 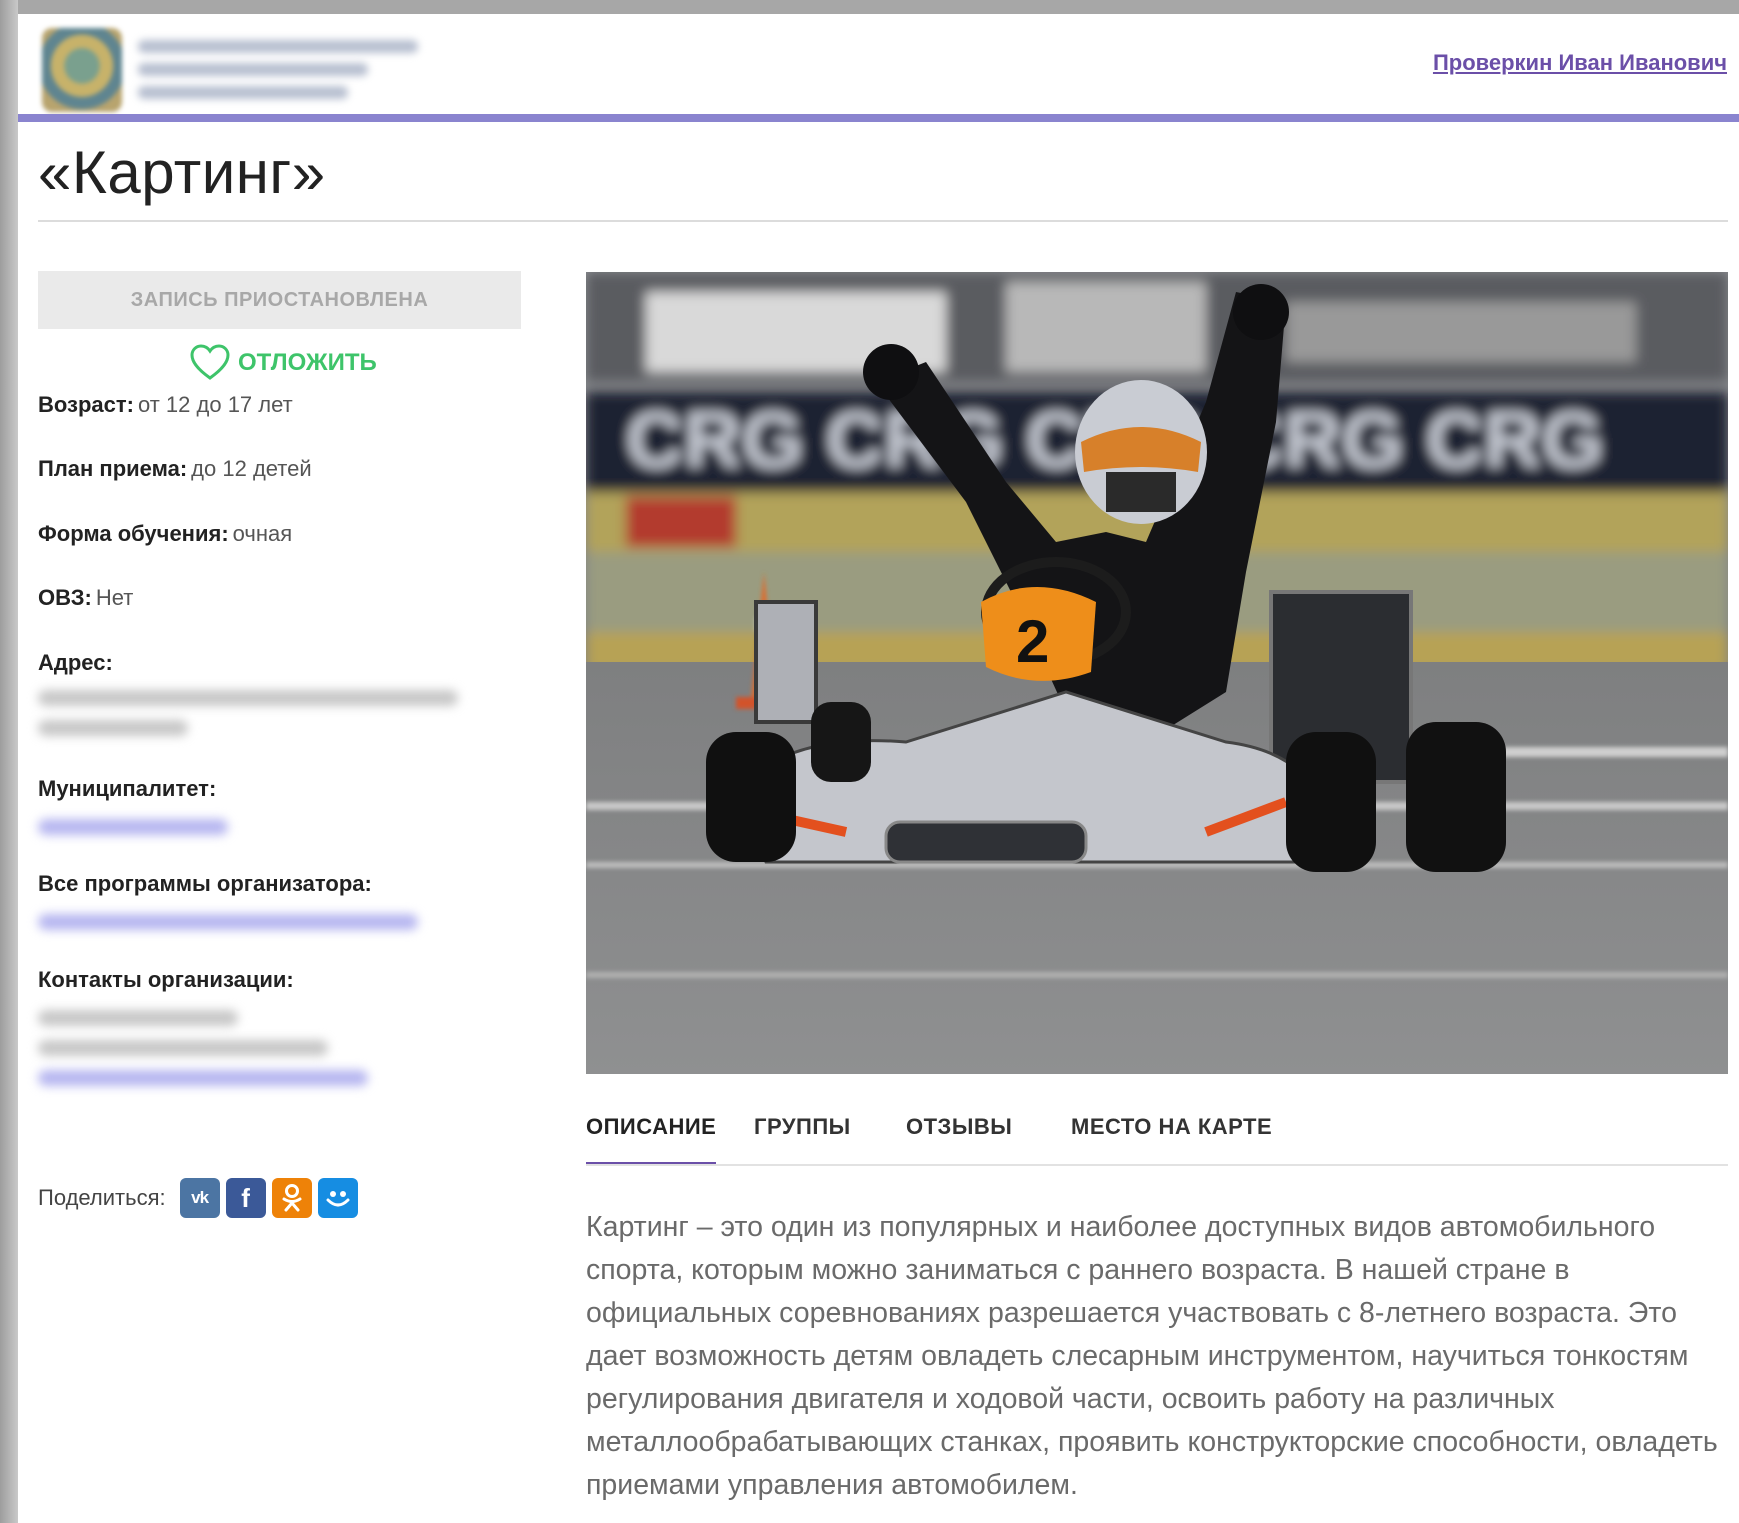 I want to click on tab-map-location: МЕСТО НА КАРТЕ, so click(x=1171, y=1127).